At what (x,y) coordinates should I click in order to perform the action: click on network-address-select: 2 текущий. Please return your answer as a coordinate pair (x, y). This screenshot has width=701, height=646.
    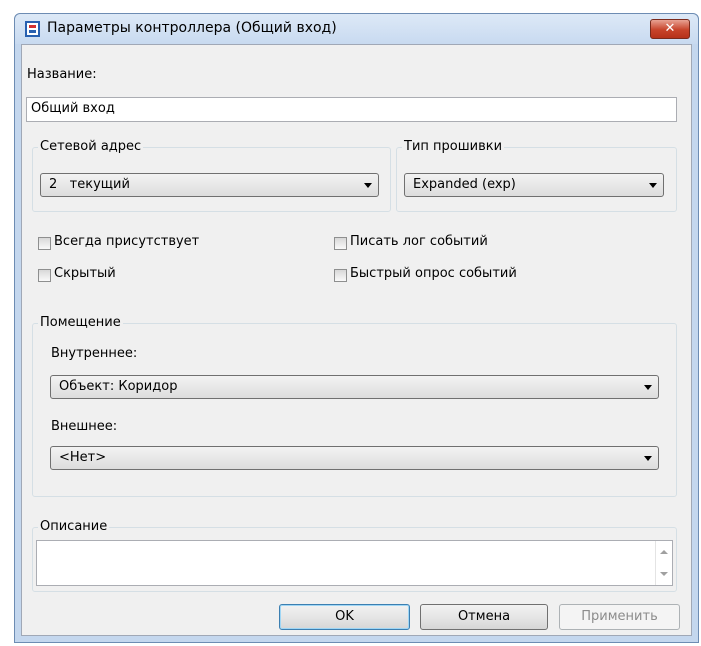
    Looking at the image, I should click on (209, 185).